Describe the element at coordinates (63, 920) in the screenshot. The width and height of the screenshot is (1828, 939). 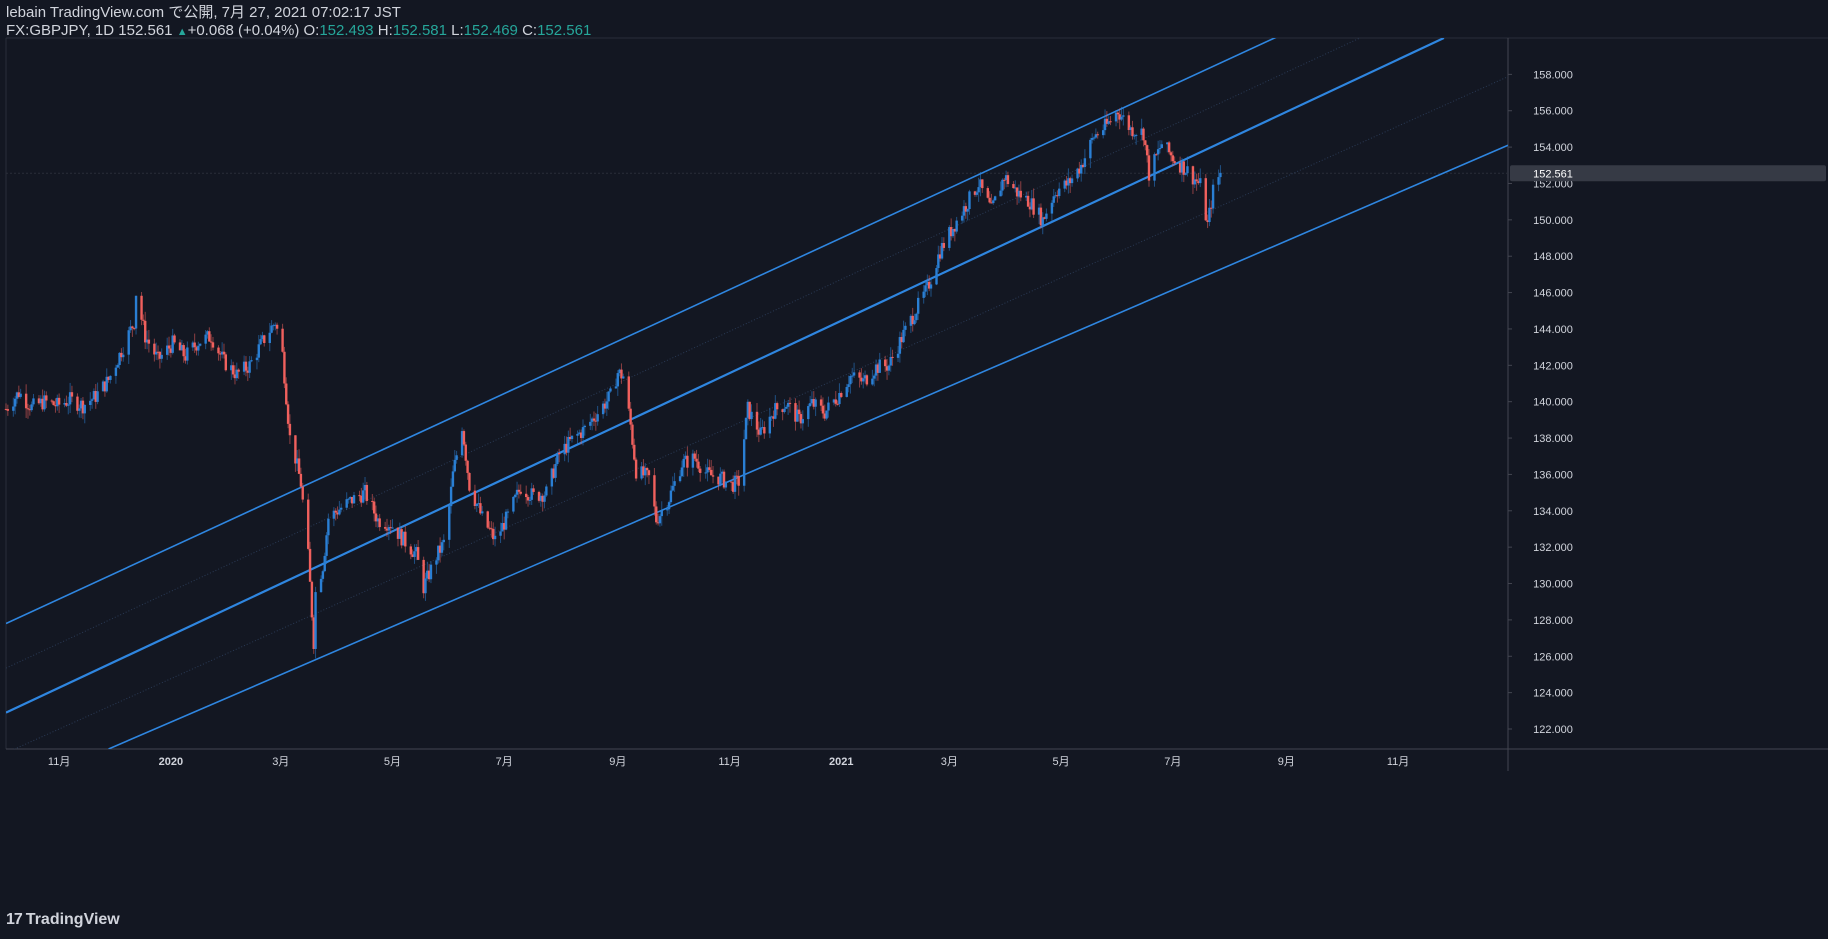
I see `tradingview-logo: 17 TradingView` at that location.